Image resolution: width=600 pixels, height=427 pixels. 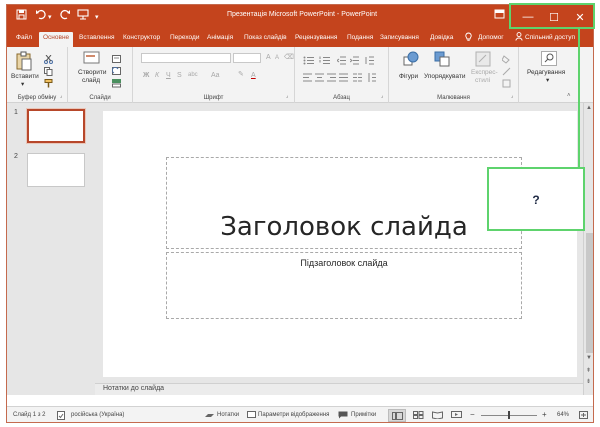 What do you see at coordinates (339, 389) in the screenshot?
I see `notes-pane: Нотатки до слайда` at bounding box center [339, 389].